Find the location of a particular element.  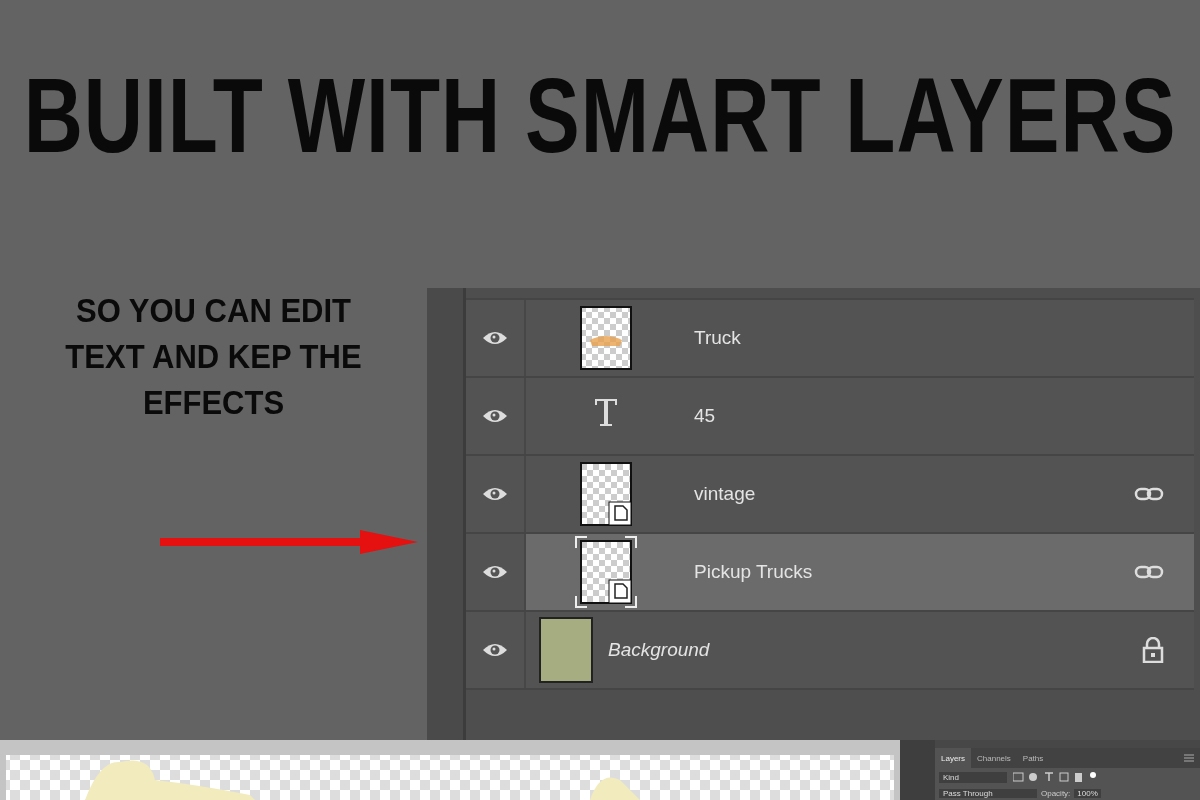

layer-name: Background is located at coordinates (659, 650).